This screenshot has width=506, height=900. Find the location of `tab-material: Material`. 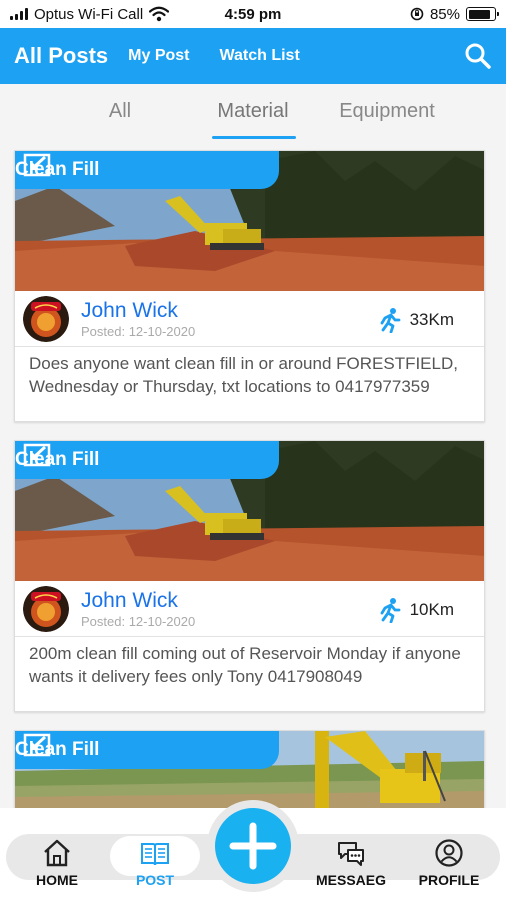

tab-material: Material is located at coordinates (253, 111).